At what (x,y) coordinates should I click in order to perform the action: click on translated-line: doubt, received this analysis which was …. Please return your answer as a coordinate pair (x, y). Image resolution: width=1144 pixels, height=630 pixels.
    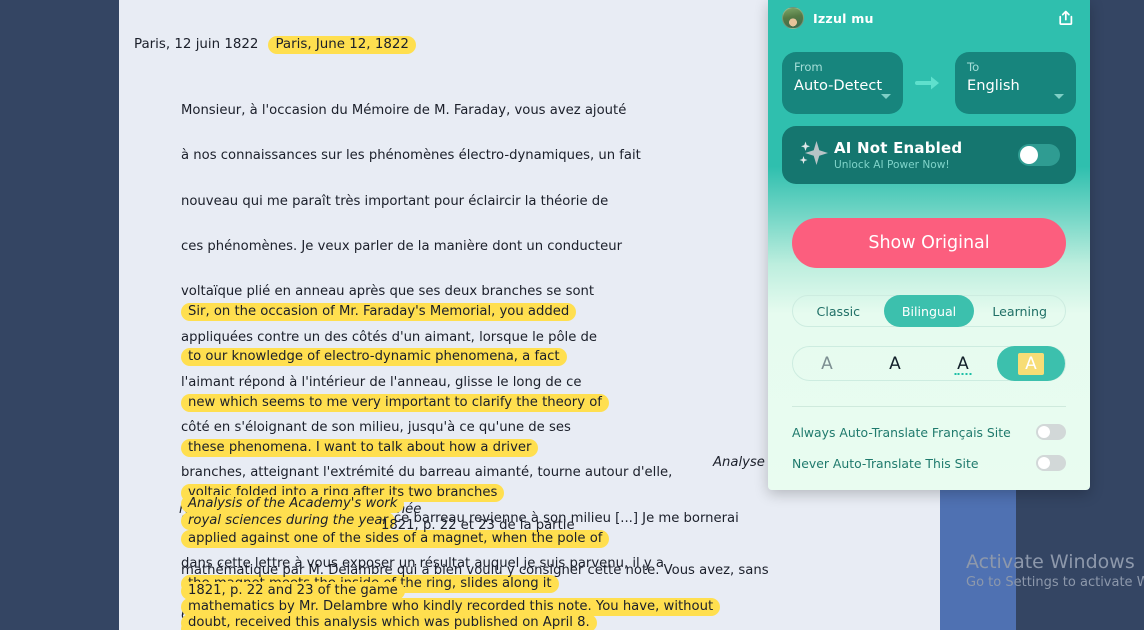
    Looking at the image, I should click on (389, 622).